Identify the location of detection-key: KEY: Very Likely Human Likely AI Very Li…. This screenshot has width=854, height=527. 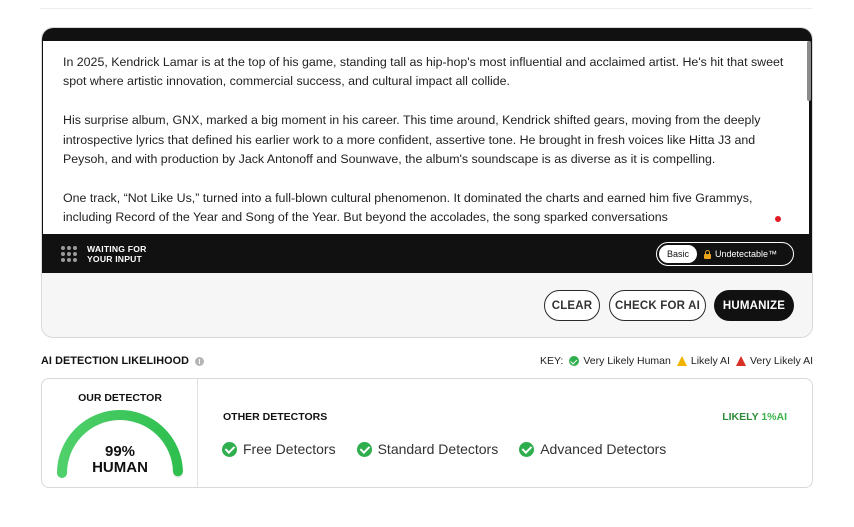
(676, 361).